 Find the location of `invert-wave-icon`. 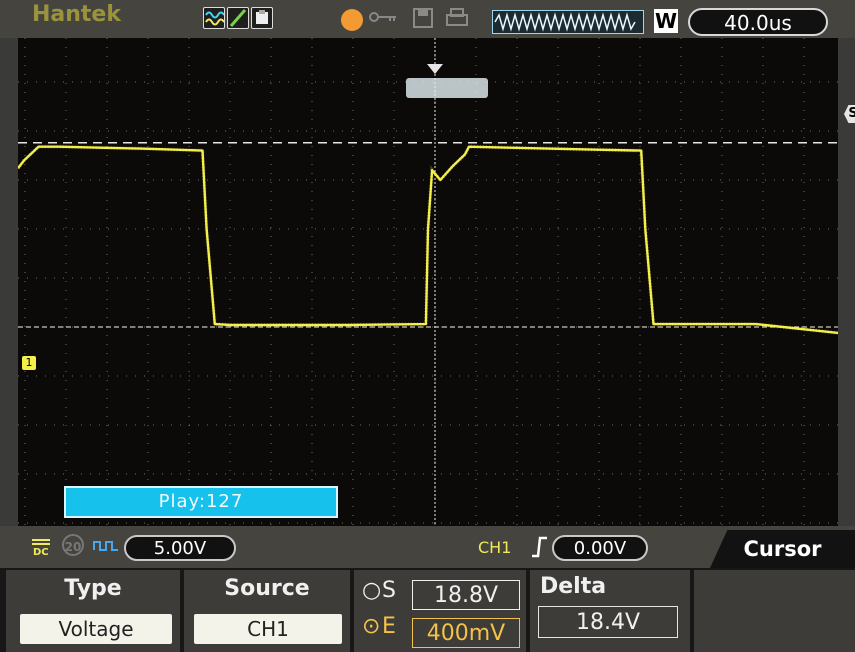

invert-wave-icon is located at coordinates (106, 548).